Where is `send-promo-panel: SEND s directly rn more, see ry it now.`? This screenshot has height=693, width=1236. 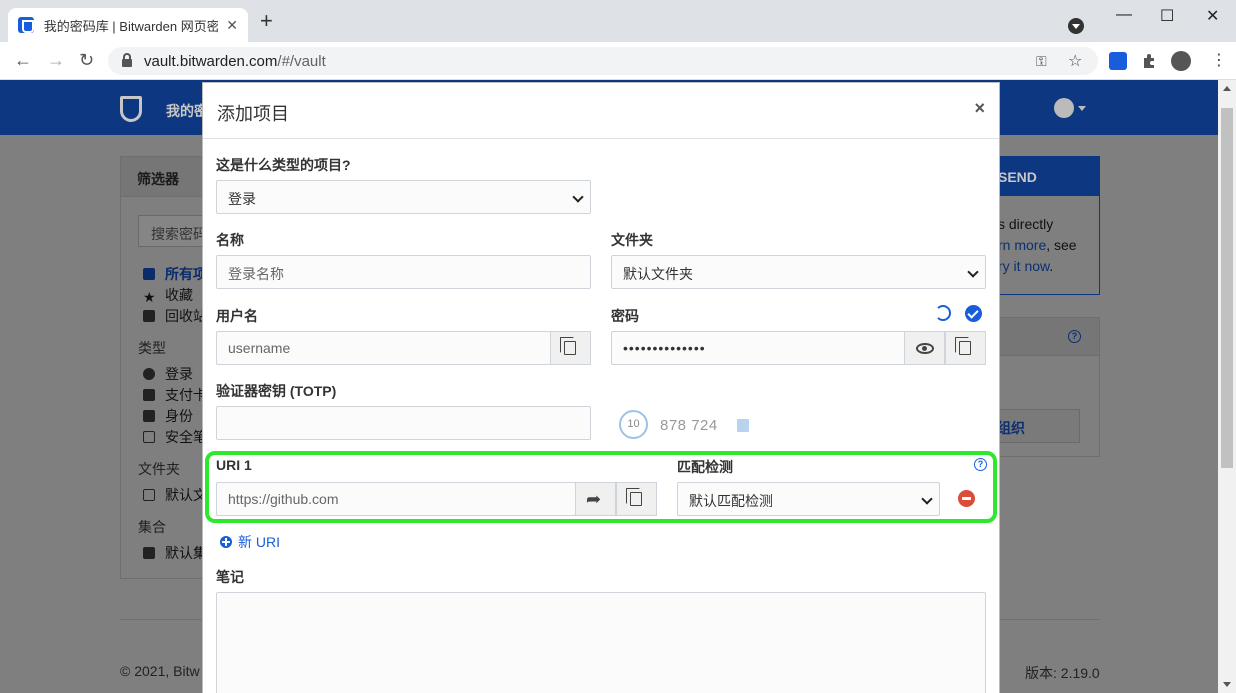 send-promo-panel: SEND s directly rn more, see ry it now. is located at coordinates (1049, 225).